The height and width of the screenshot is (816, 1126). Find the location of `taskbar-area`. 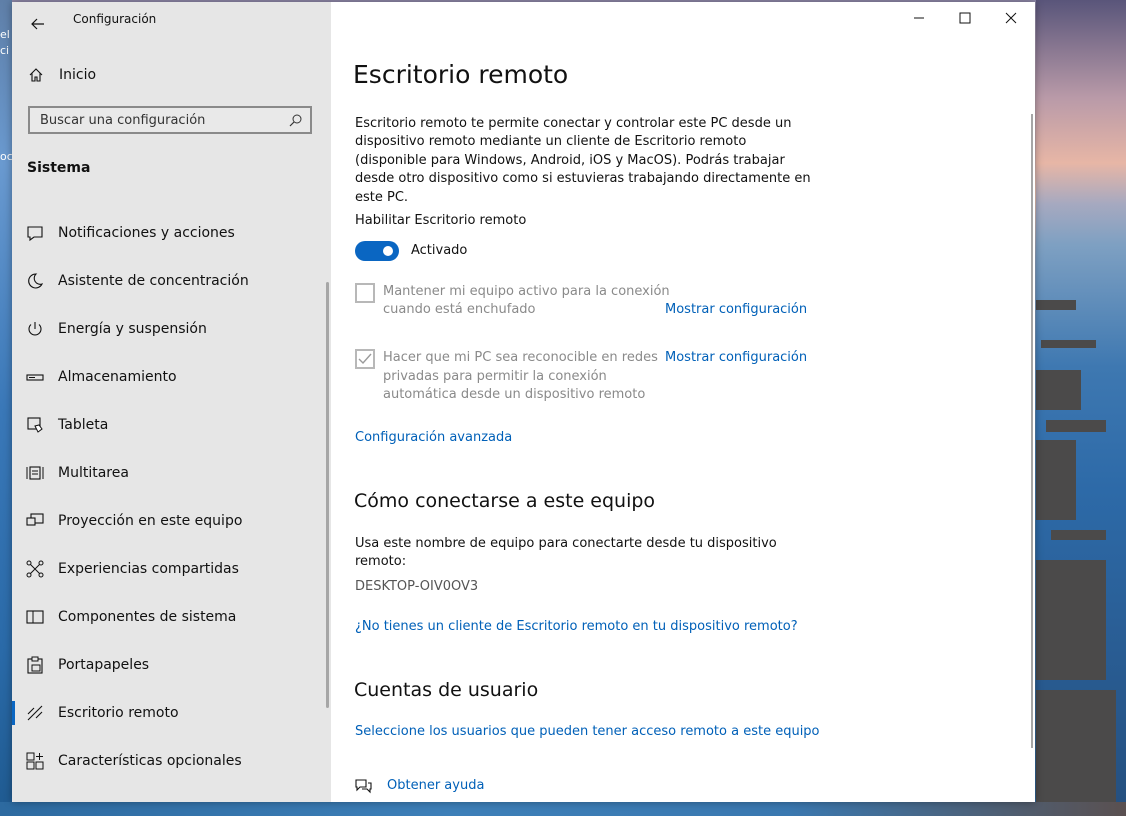

taskbar-area is located at coordinates (563, 809).